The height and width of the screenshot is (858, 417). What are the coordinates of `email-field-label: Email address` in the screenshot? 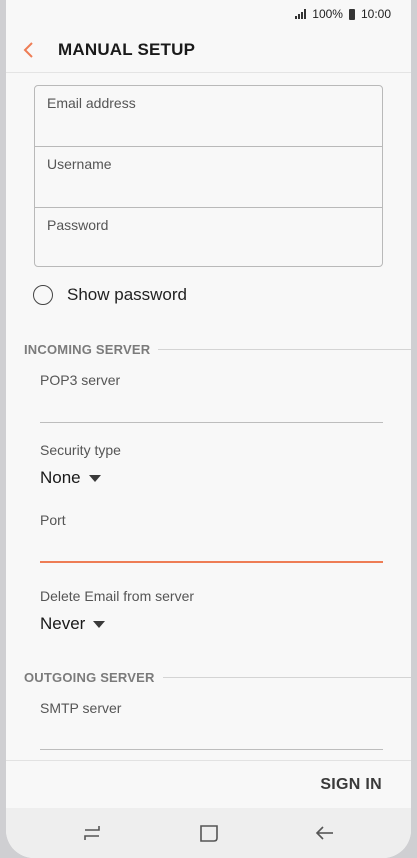 It's located at (91, 103).